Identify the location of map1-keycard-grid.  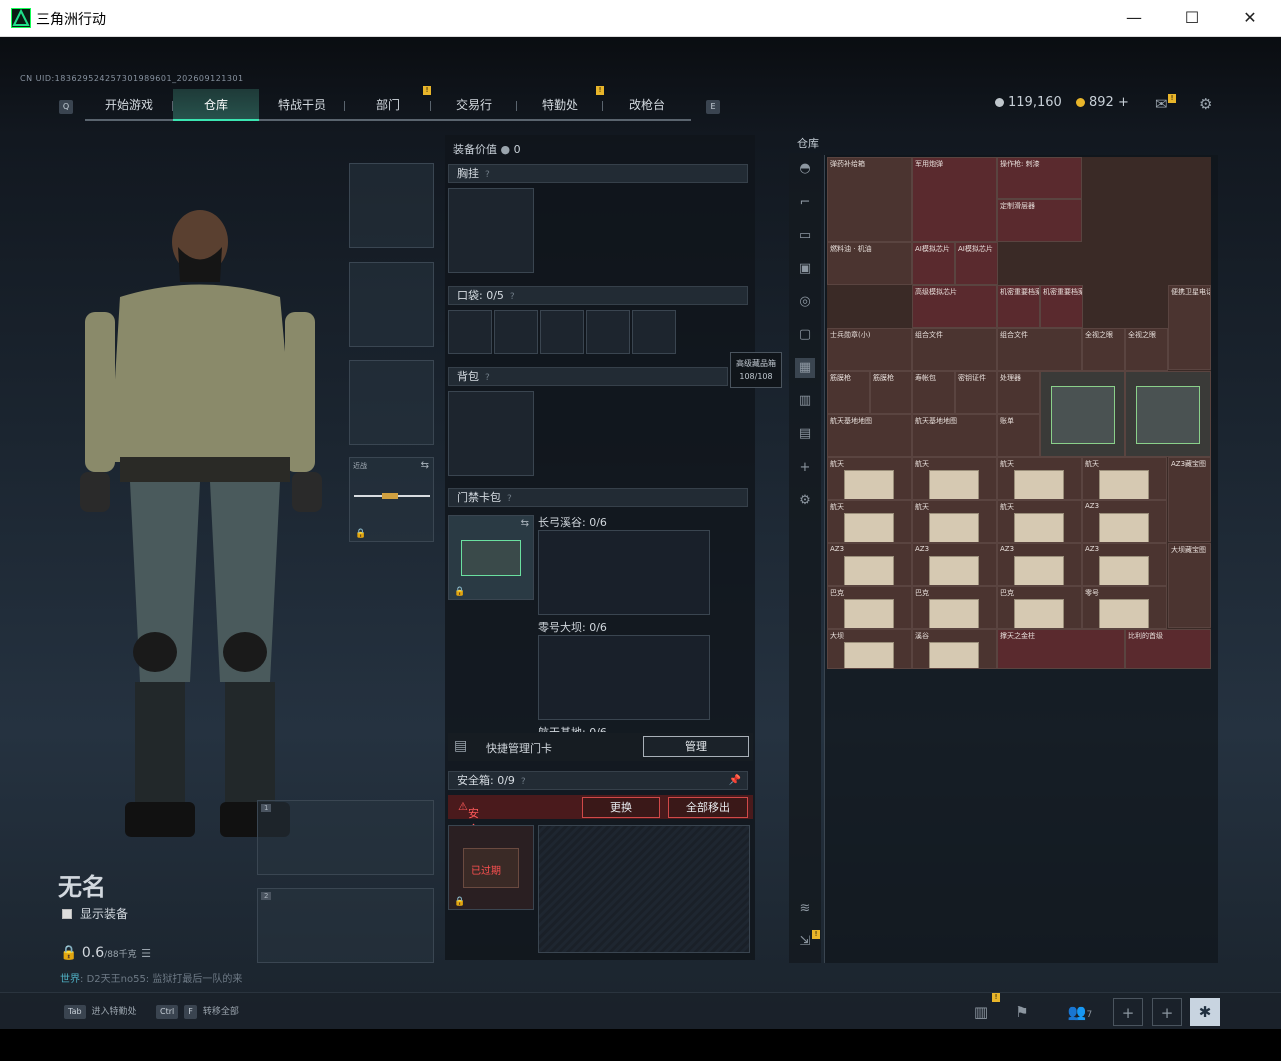
(624, 572).